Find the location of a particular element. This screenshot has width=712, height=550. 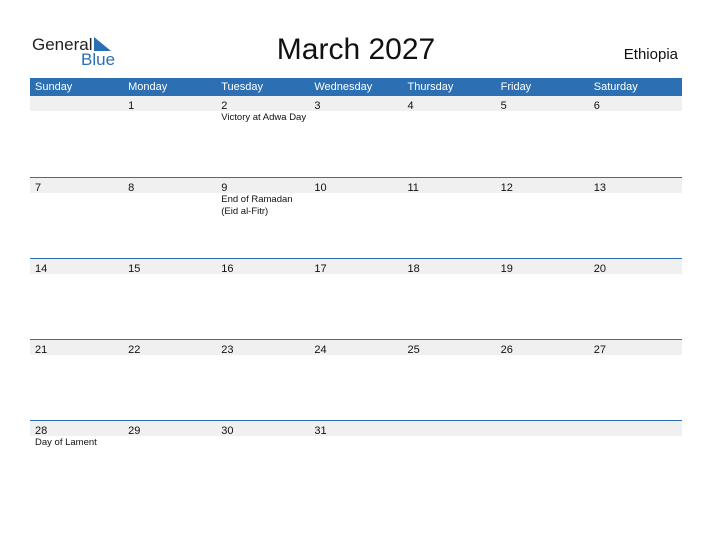

day-cell: 16 is located at coordinates (262, 267).